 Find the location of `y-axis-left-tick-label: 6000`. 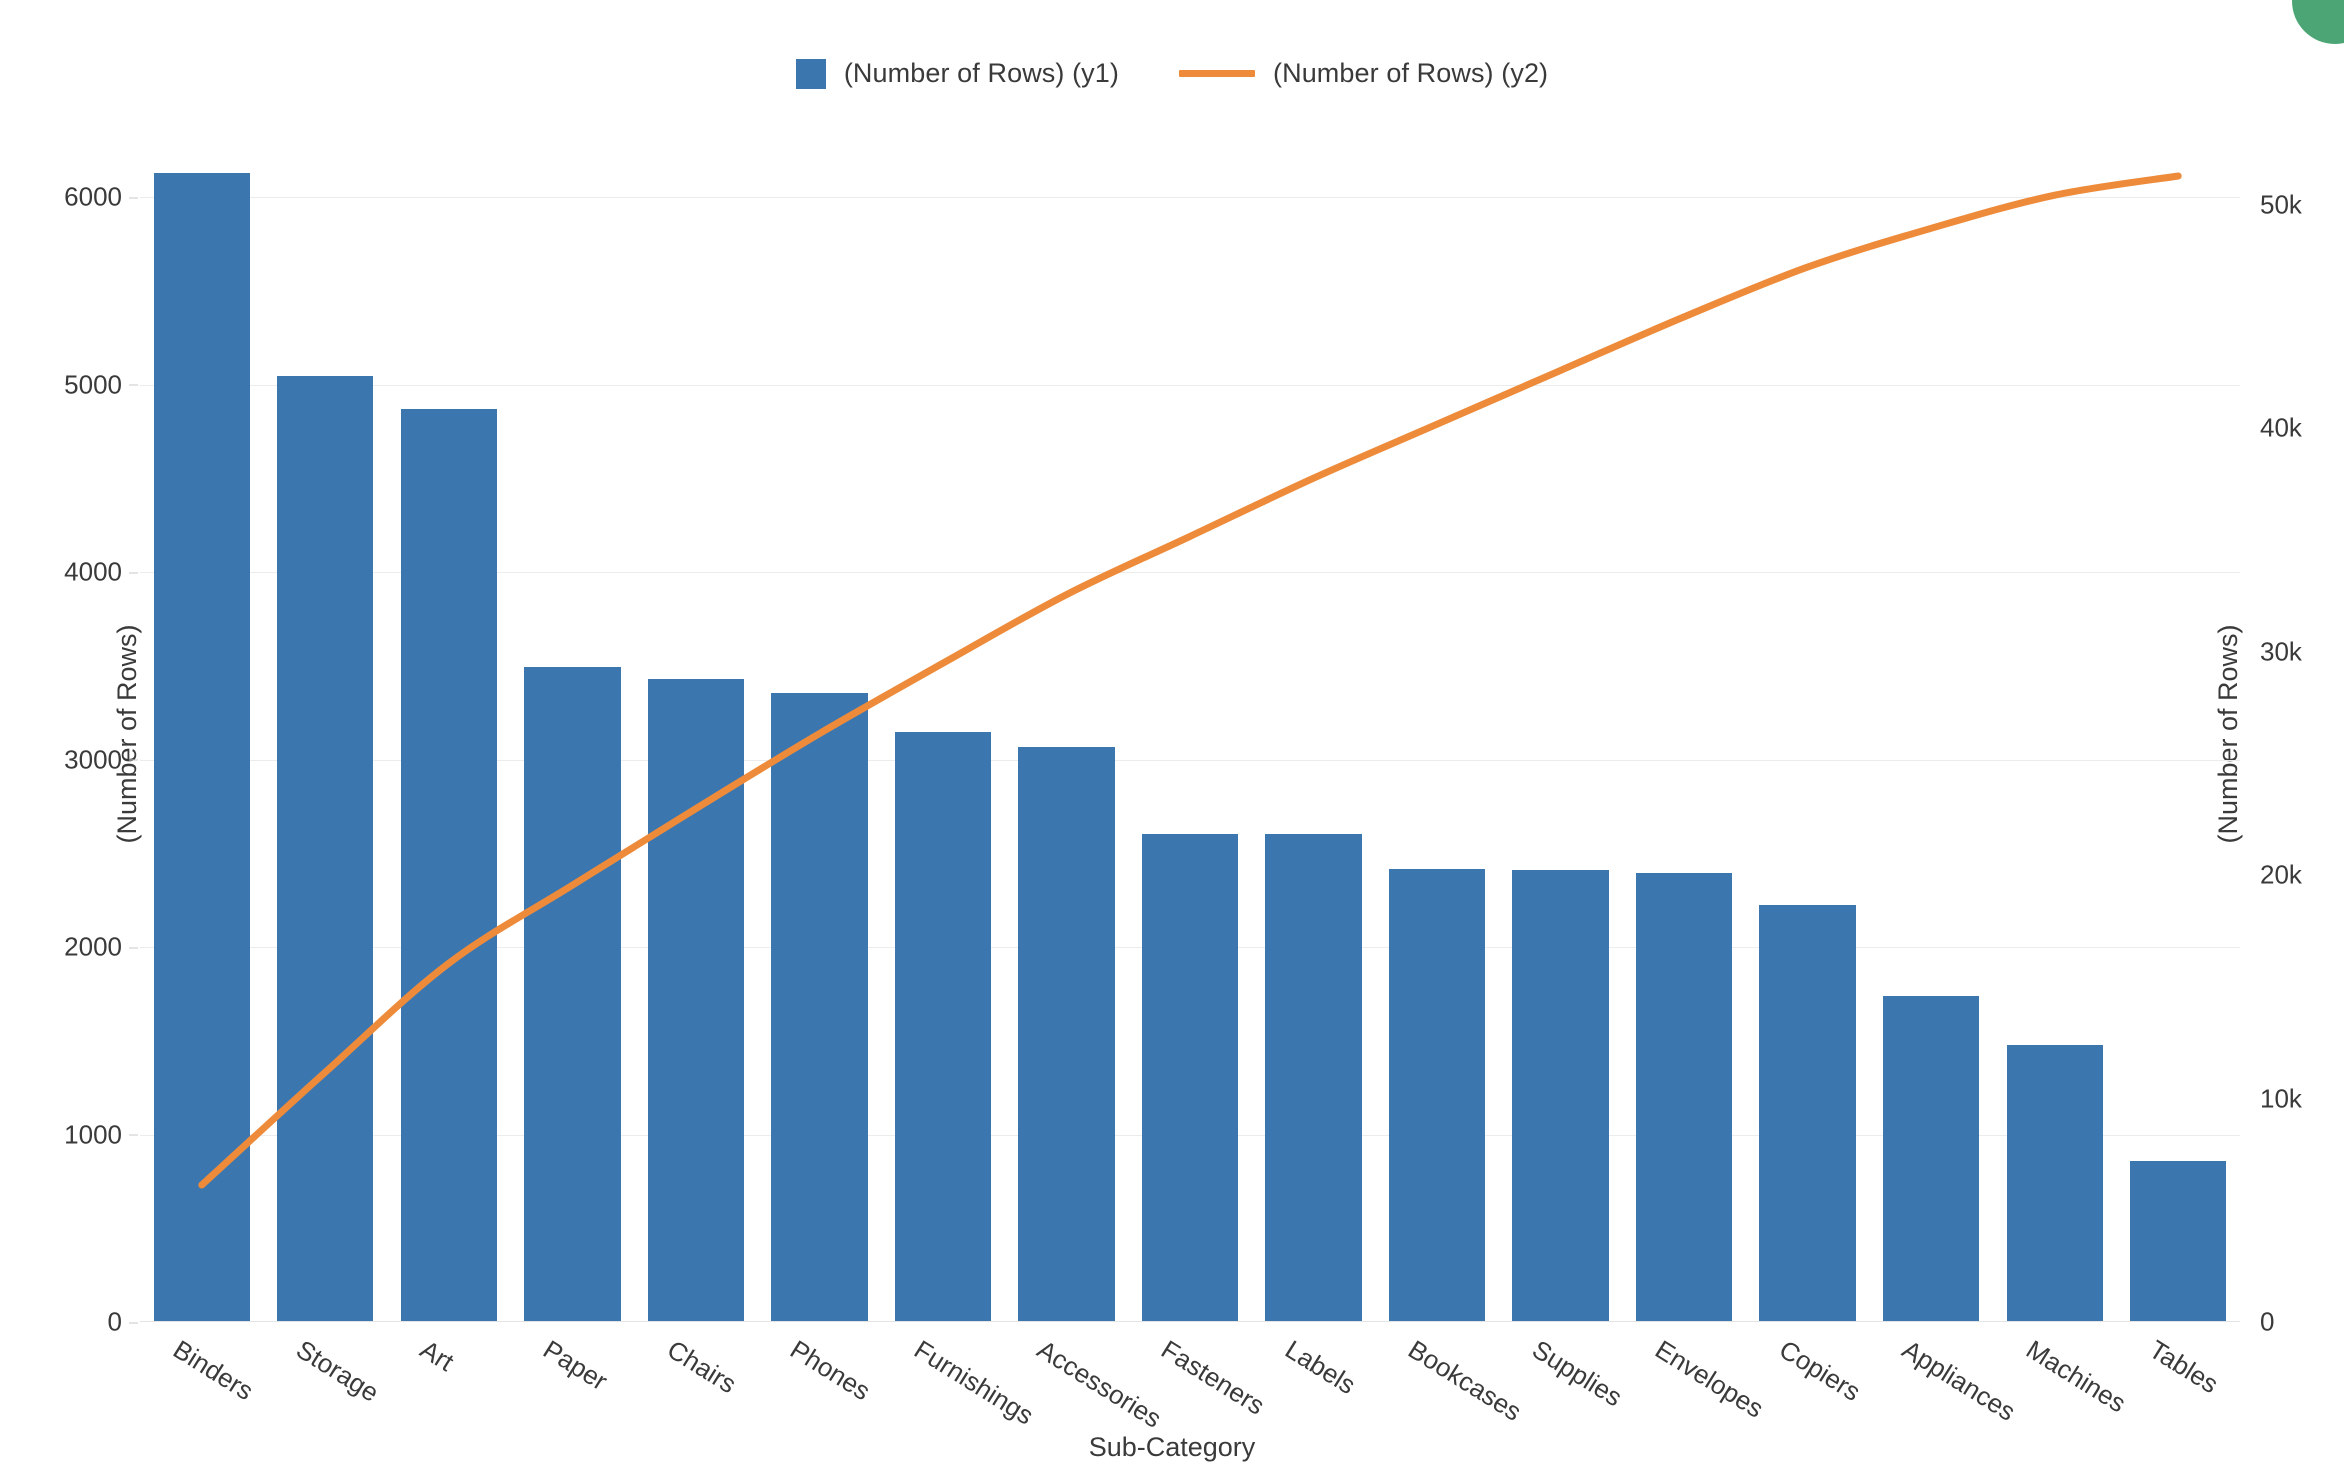

y-axis-left-tick-label: 6000 is located at coordinates (101, 197).